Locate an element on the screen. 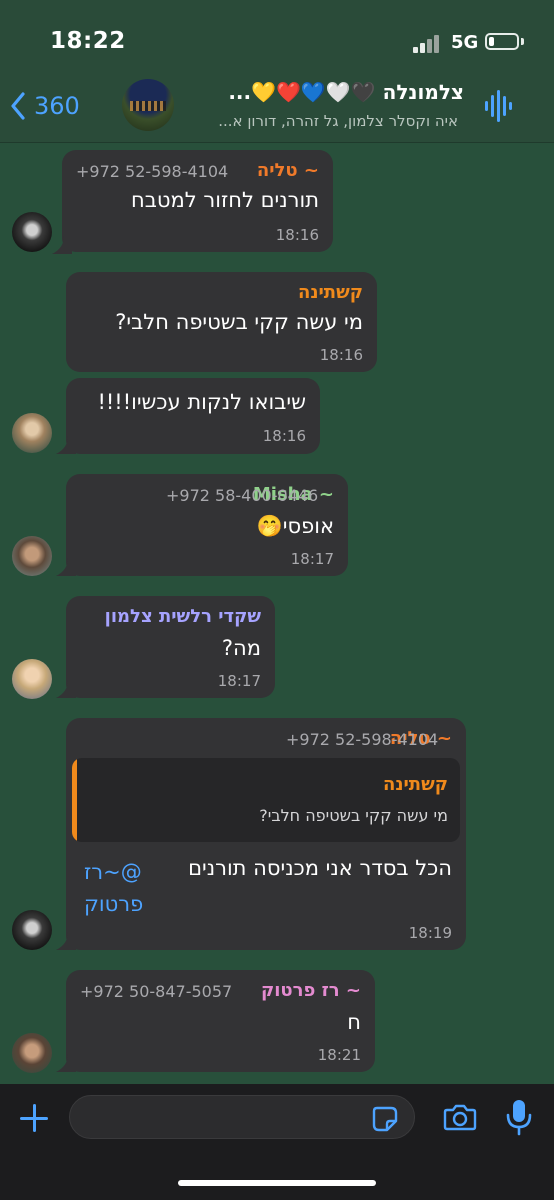 This screenshot has width=554, height=1200. message-bubble: ~ Misha +972 58-400-0446 אופסי🤭 18:17 is located at coordinates (207, 525).